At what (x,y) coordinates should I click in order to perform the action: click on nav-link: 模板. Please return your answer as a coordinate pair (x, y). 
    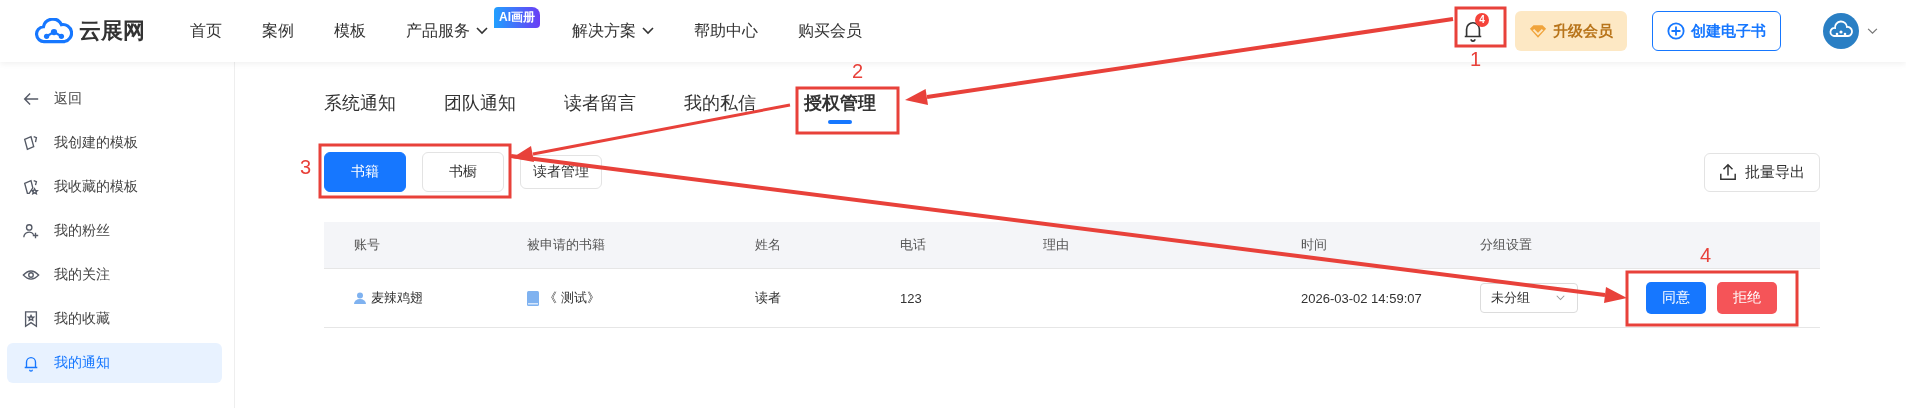
    Looking at the image, I should click on (350, 31).